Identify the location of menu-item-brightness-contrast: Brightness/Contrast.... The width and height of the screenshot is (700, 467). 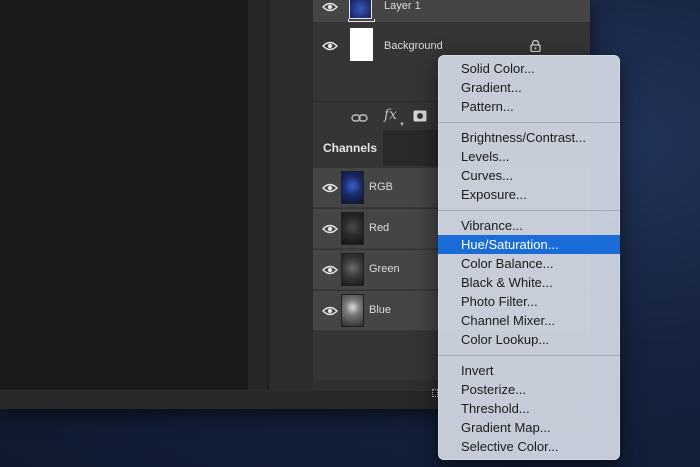
(529, 137).